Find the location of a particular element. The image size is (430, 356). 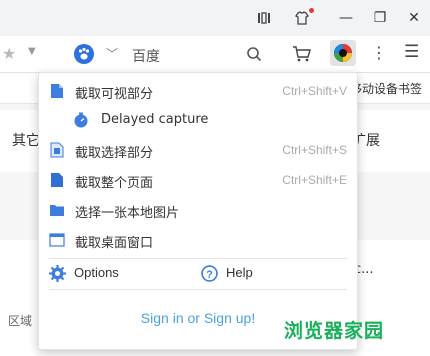

folder-icon is located at coordinates (57, 210).